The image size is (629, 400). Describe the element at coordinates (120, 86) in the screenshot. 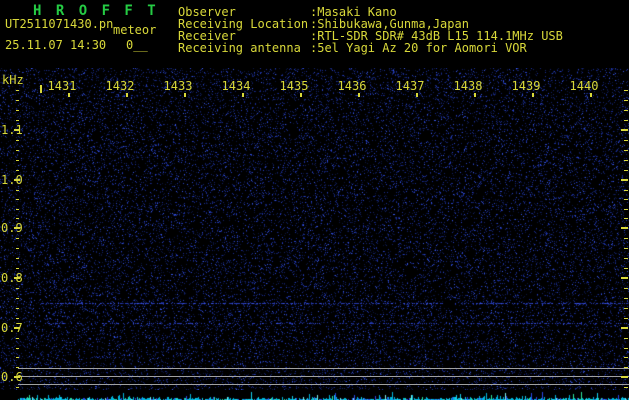

I see `x-tick-label: 1432` at that location.